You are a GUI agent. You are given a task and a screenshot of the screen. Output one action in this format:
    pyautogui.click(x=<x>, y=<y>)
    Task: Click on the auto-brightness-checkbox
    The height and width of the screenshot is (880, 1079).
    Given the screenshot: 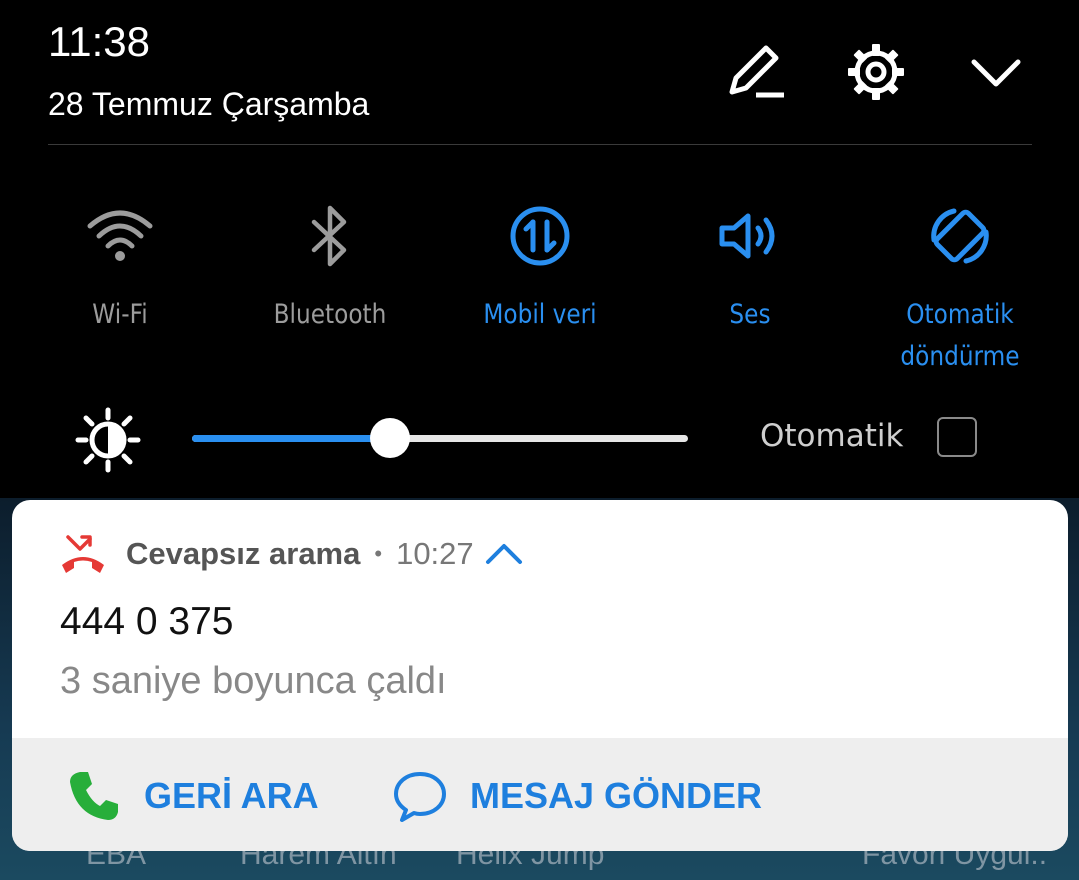 What is the action you would take?
    pyautogui.click(x=957, y=437)
    